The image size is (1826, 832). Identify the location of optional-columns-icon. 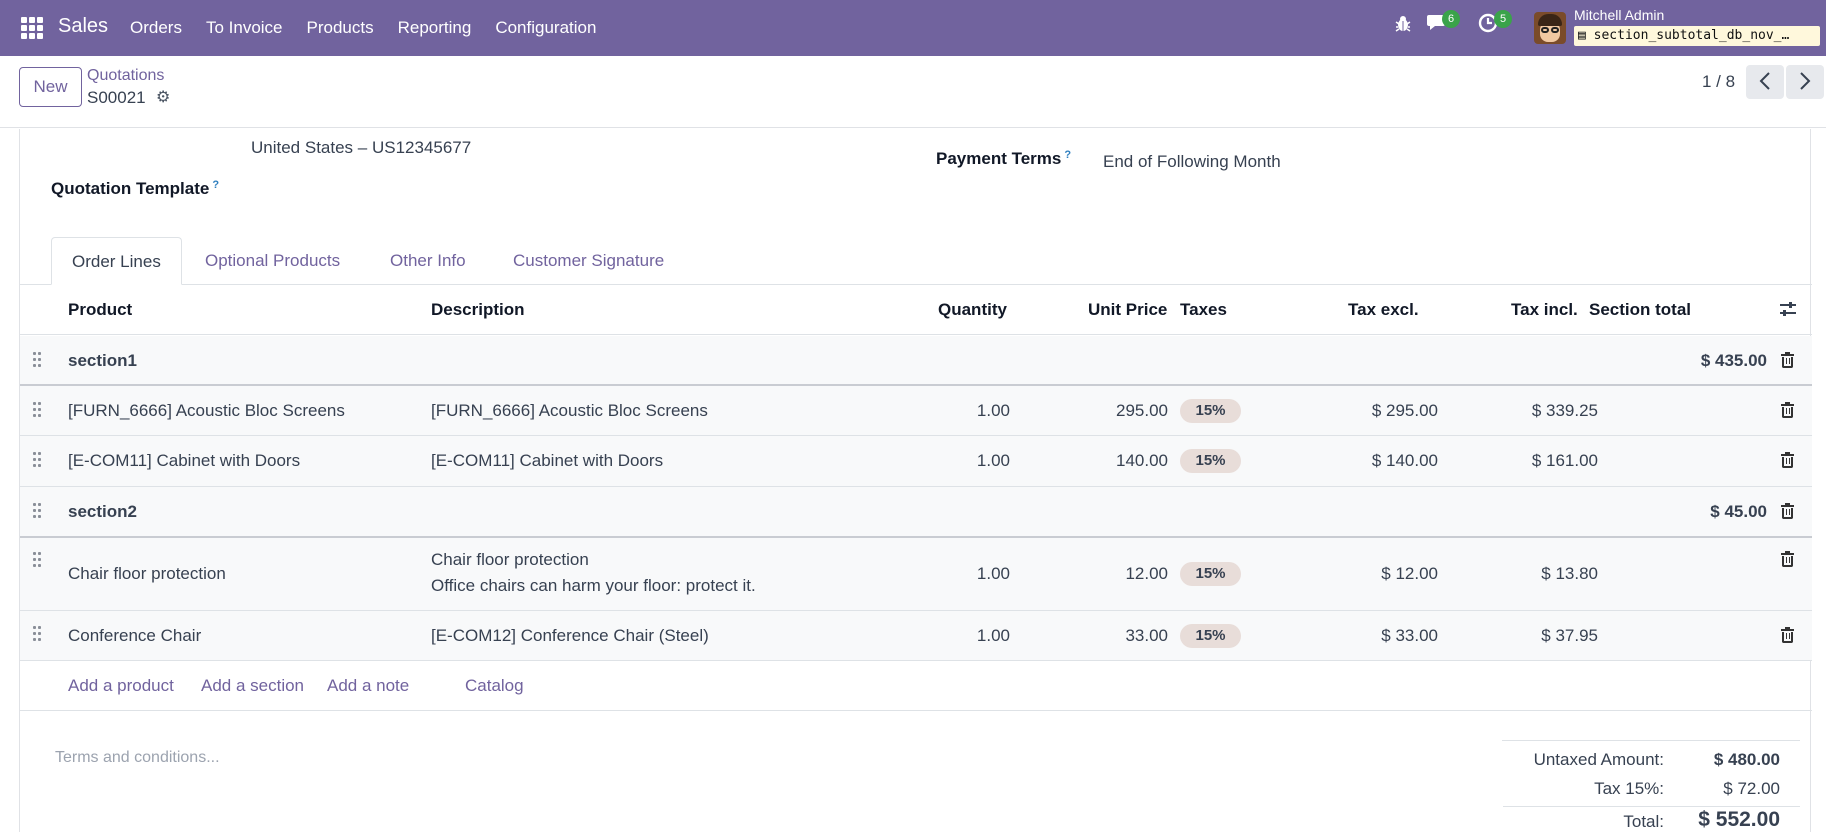
(1788, 311).